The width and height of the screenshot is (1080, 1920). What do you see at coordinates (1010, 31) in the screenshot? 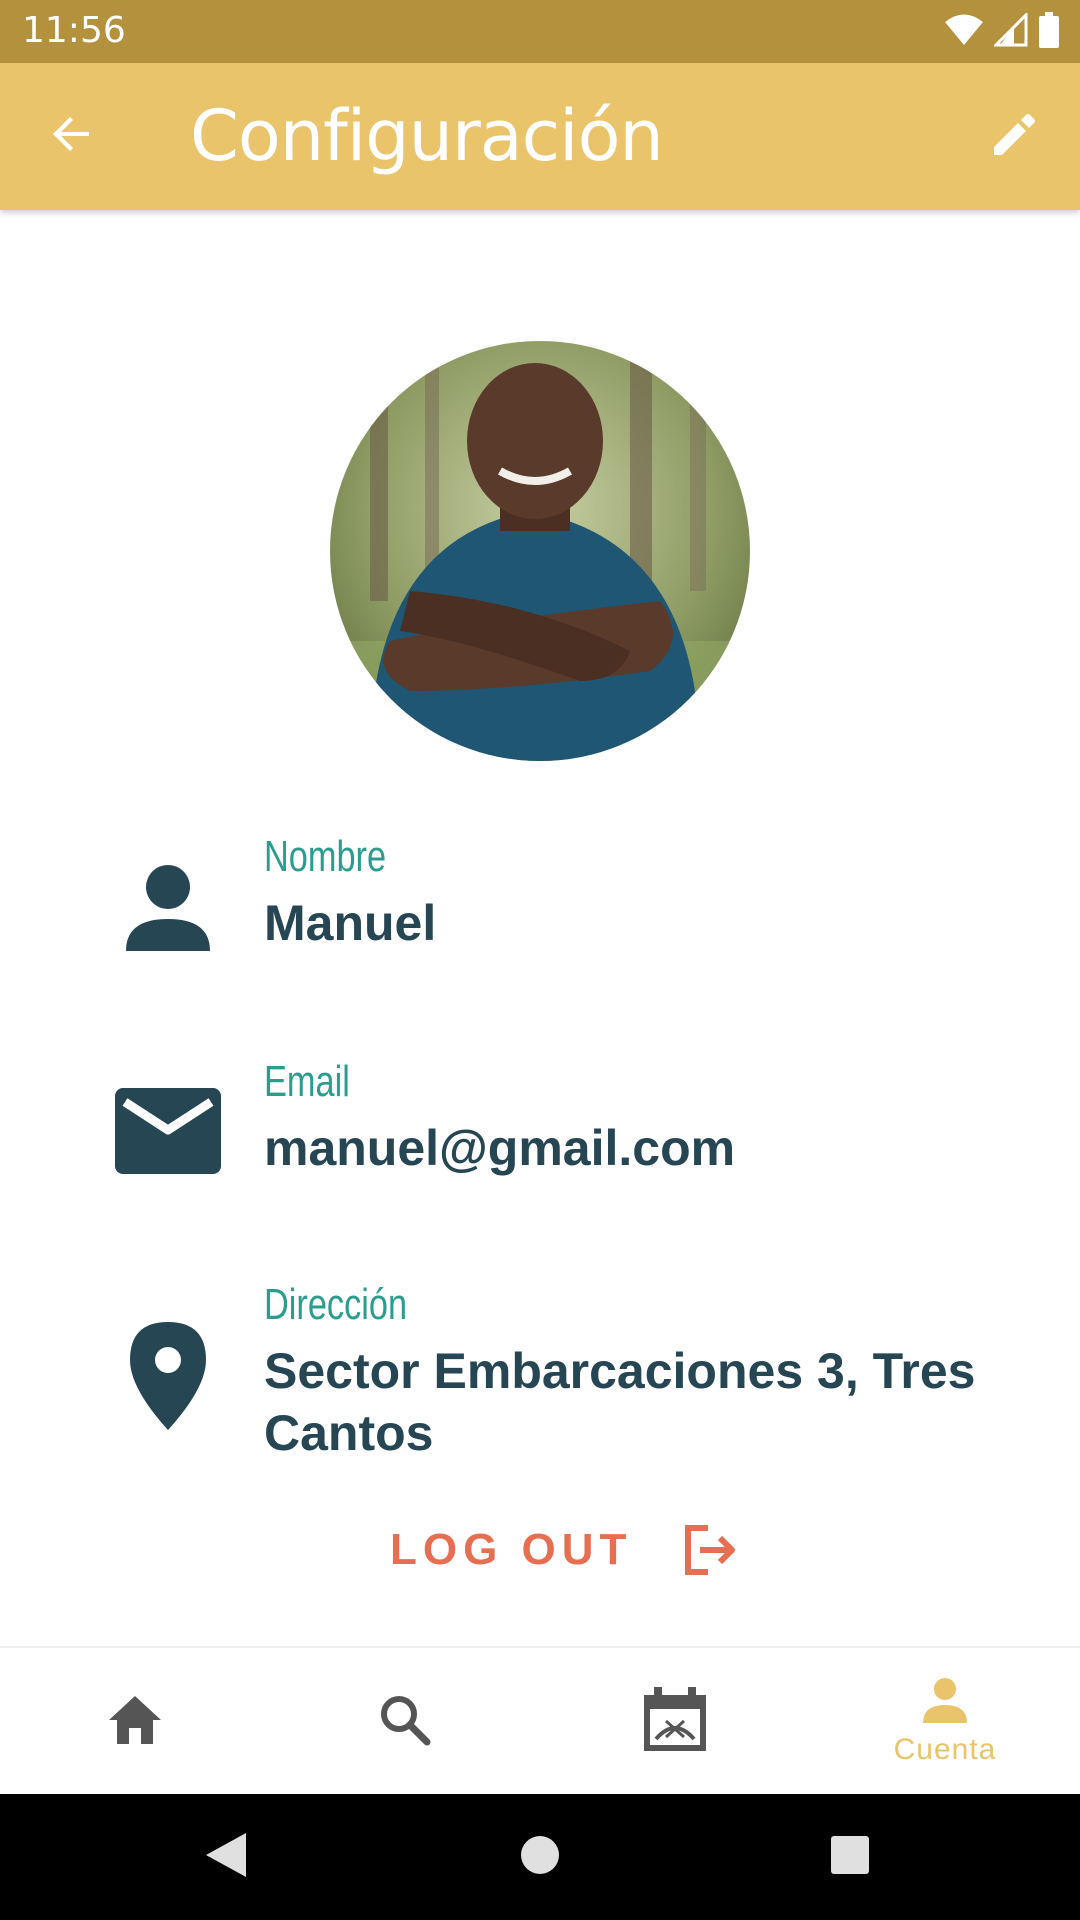
I see `signal-icon` at bounding box center [1010, 31].